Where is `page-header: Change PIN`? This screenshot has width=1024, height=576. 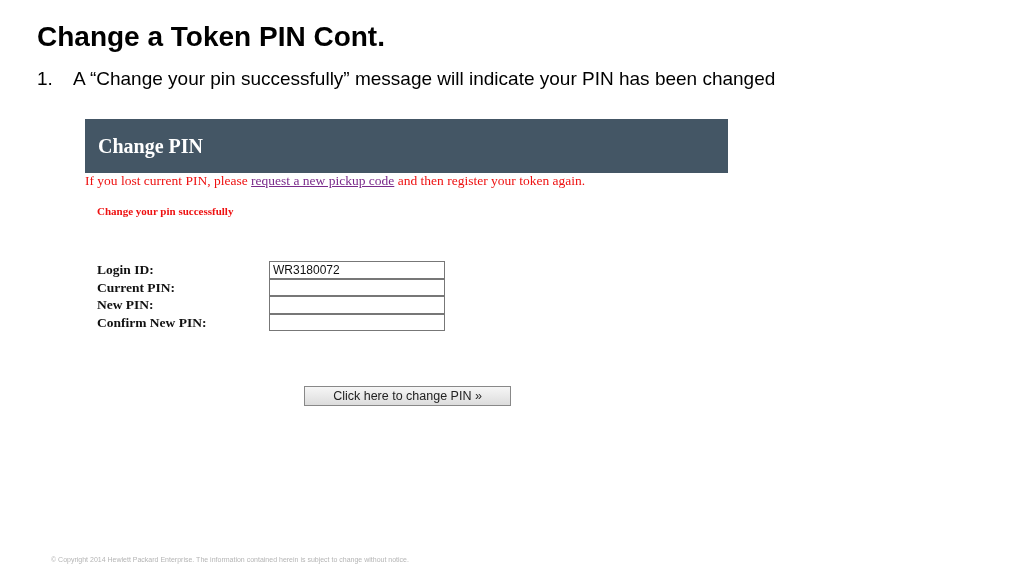
page-header: Change PIN is located at coordinates (406, 146).